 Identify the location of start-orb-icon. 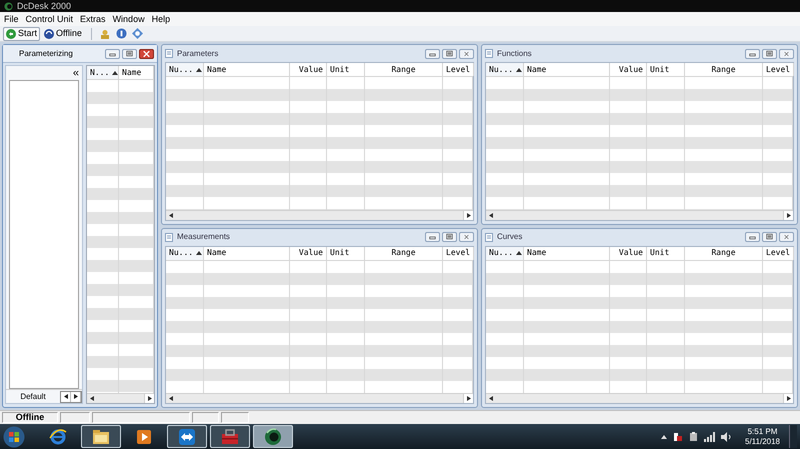
(14, 437).